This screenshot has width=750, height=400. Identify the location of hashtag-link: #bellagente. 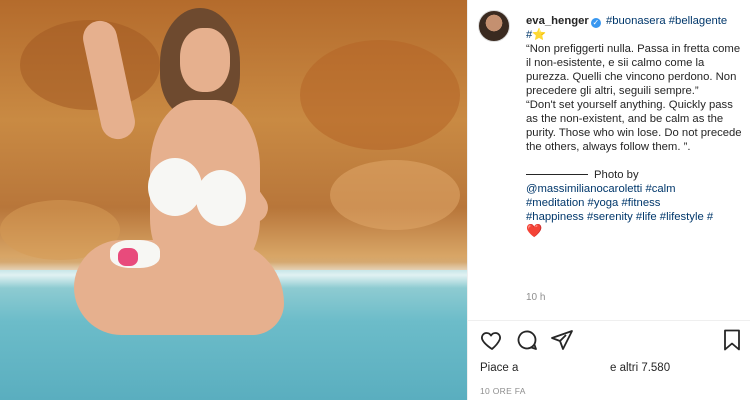
(698, 21).